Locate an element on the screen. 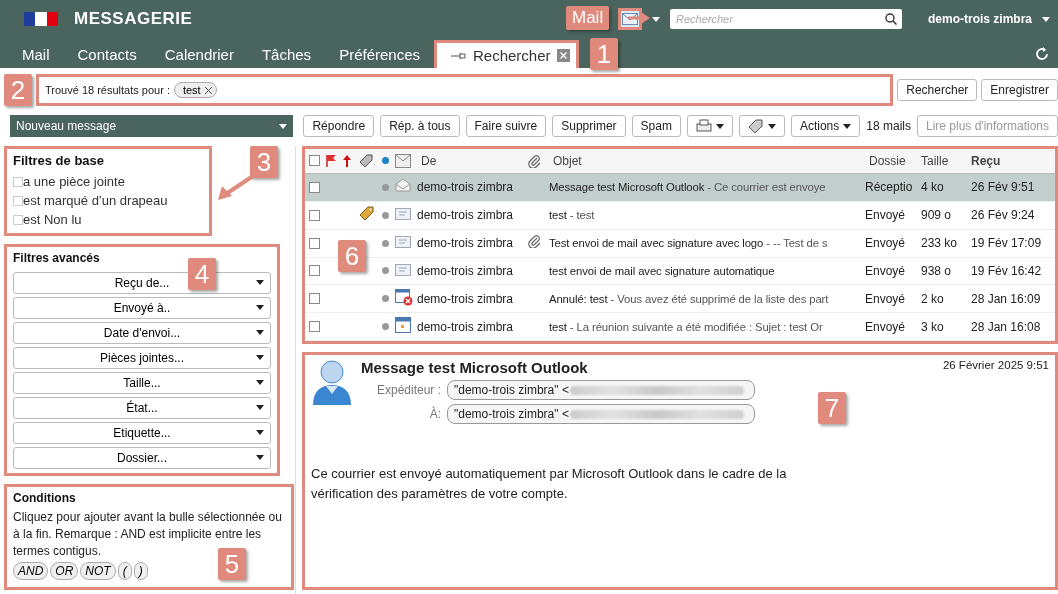 The height and width of the screenshot is (594, 1058). column-header: Dossie is located at coordinates (891, 161).